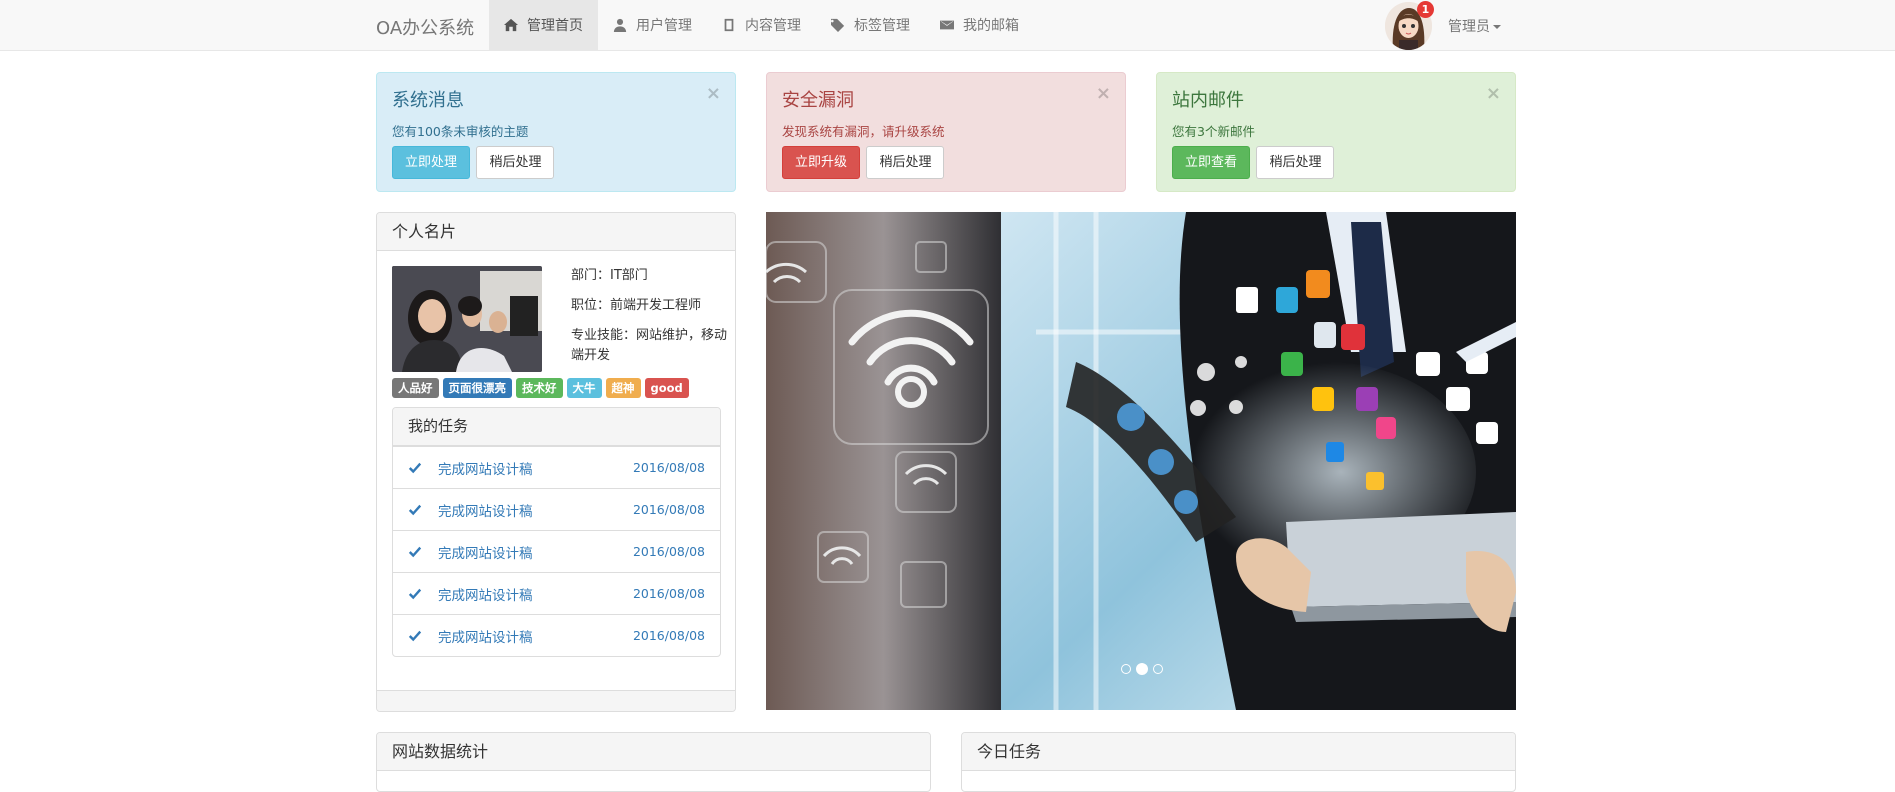 This screenshot has height=792, width=1895. I want to click on profile-card-footer, so click(556, 700).